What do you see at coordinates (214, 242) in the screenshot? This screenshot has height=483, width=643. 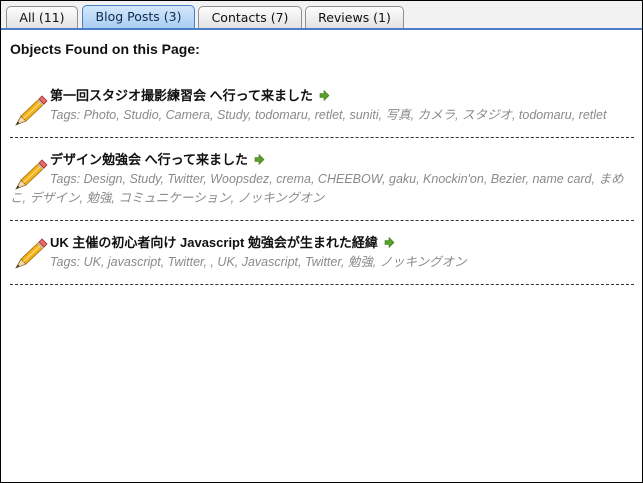 I see `item-title-link: UK 主催の初心者向け Javascript 勉強会が生まれた経緯` at bounding box center [214, 242].